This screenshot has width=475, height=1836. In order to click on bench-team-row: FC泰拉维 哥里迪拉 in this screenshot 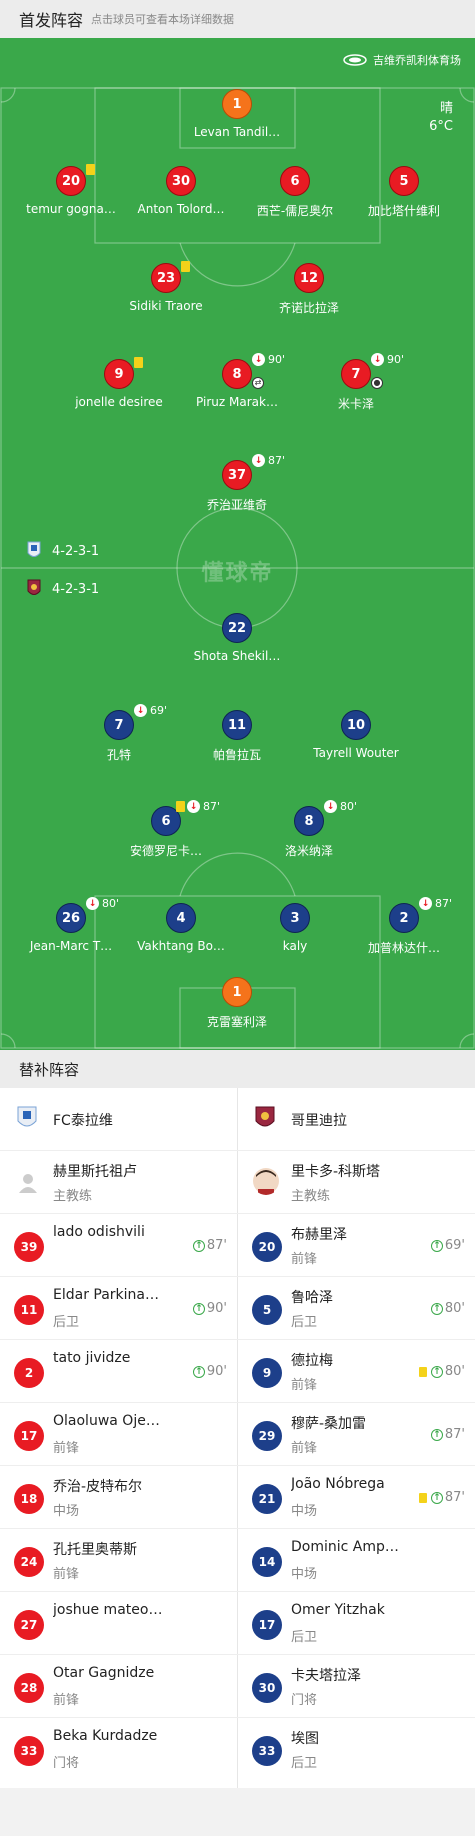, I will do `click(237, 1119)`.